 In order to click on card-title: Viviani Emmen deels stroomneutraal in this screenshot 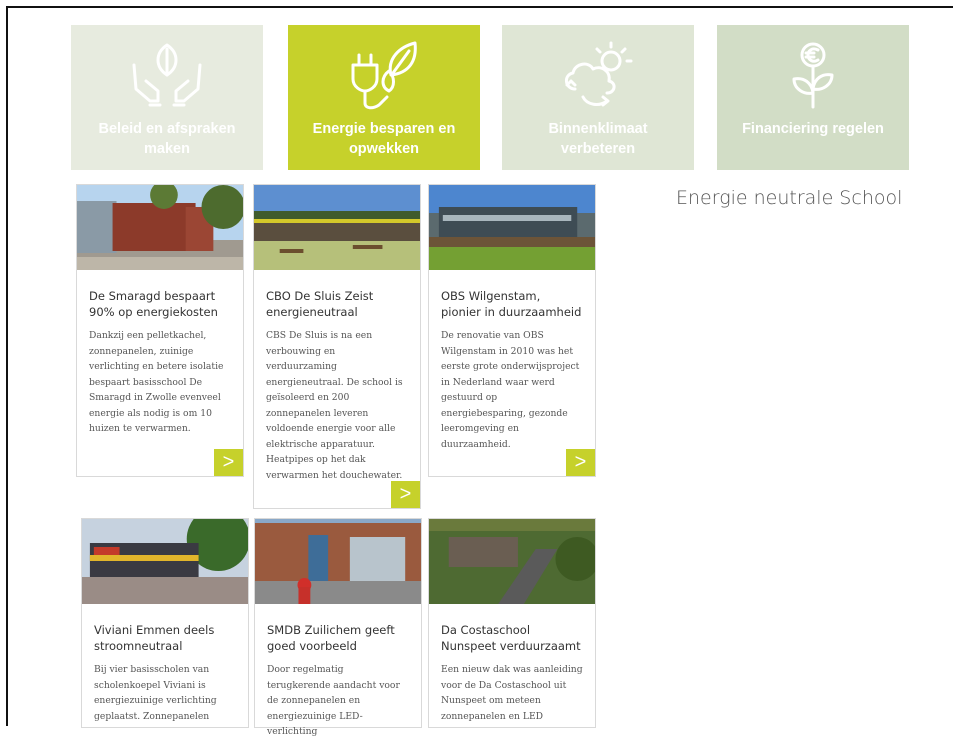, I will do `click(154, 638)`.